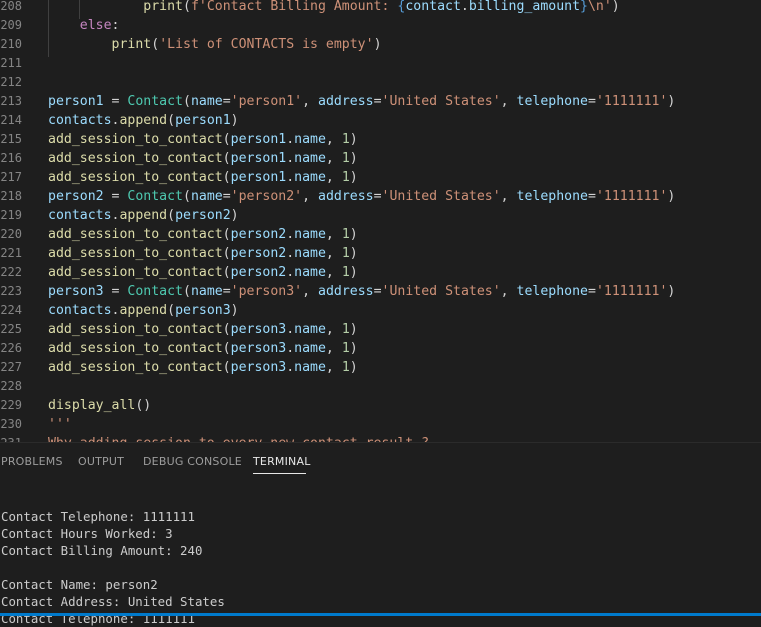  Describe the element at coordinates (95, 25) in the screenshot. I see `code-token: else` at that location.